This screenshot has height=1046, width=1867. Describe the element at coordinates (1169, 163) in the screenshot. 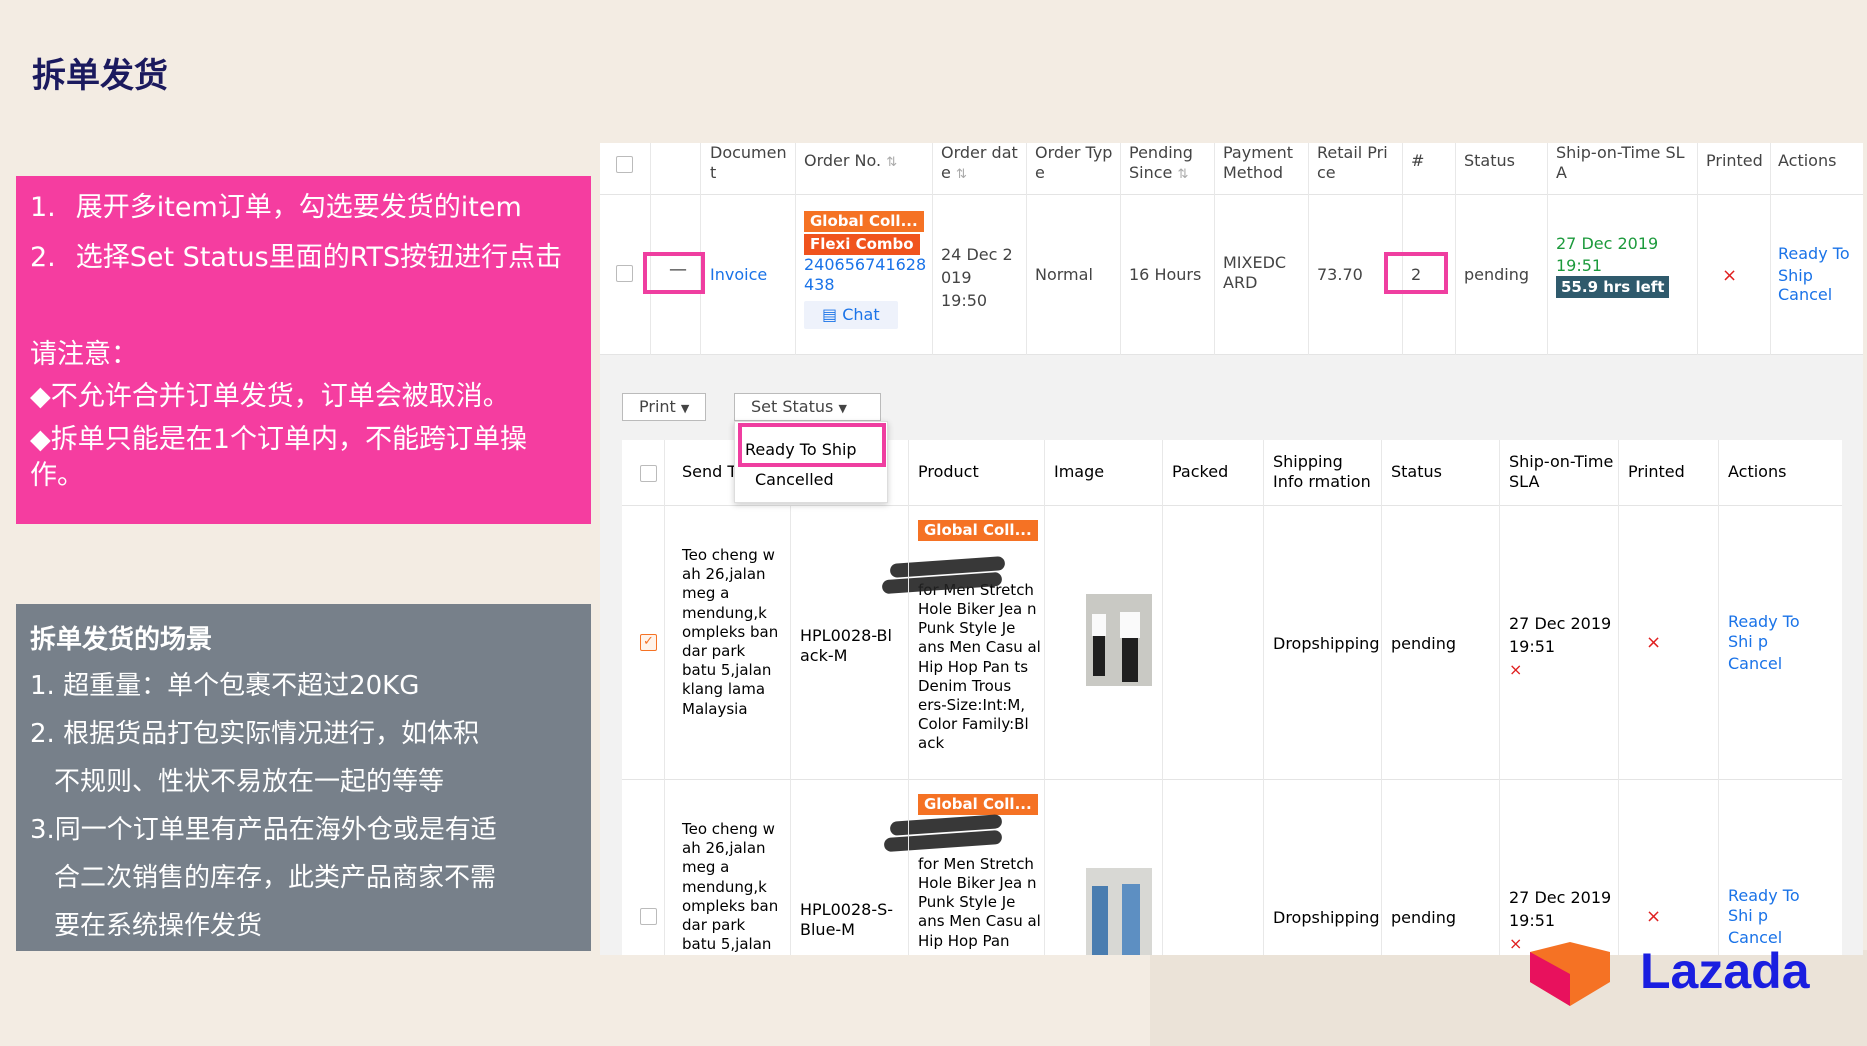

I see `header-pending-since: Pending Since ⇅` at that location.